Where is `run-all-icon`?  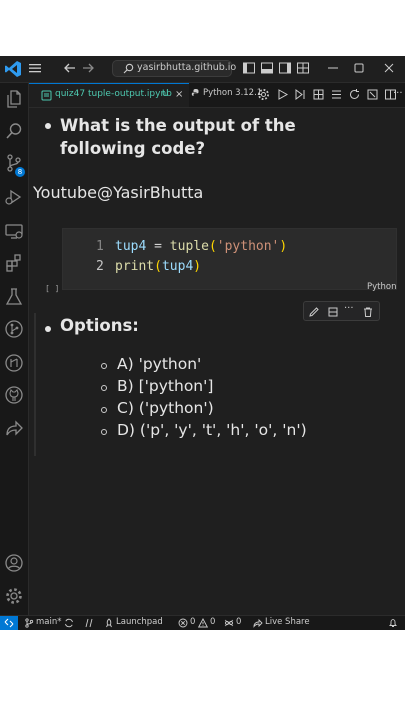 run-all-icon is located at coordinates (282, 94).